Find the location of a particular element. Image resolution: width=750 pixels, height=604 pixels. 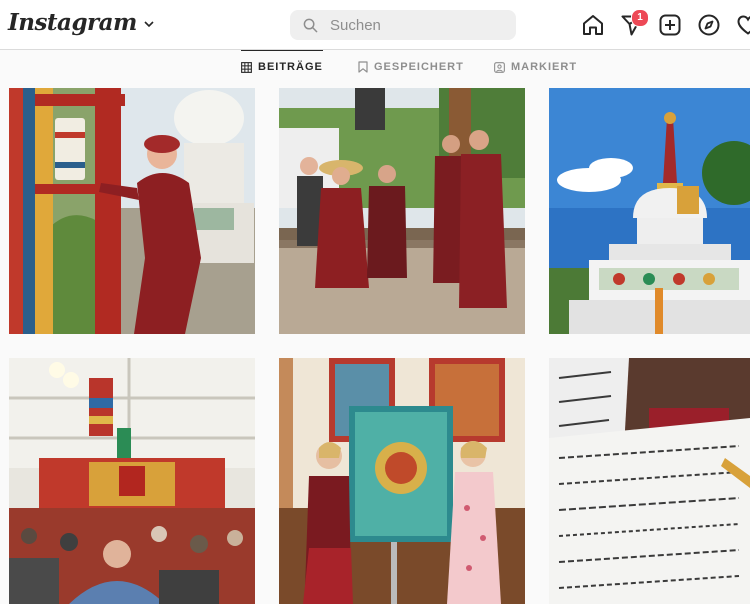

tab-posts: BEITRÄGE is located at coordinates (282, 66).